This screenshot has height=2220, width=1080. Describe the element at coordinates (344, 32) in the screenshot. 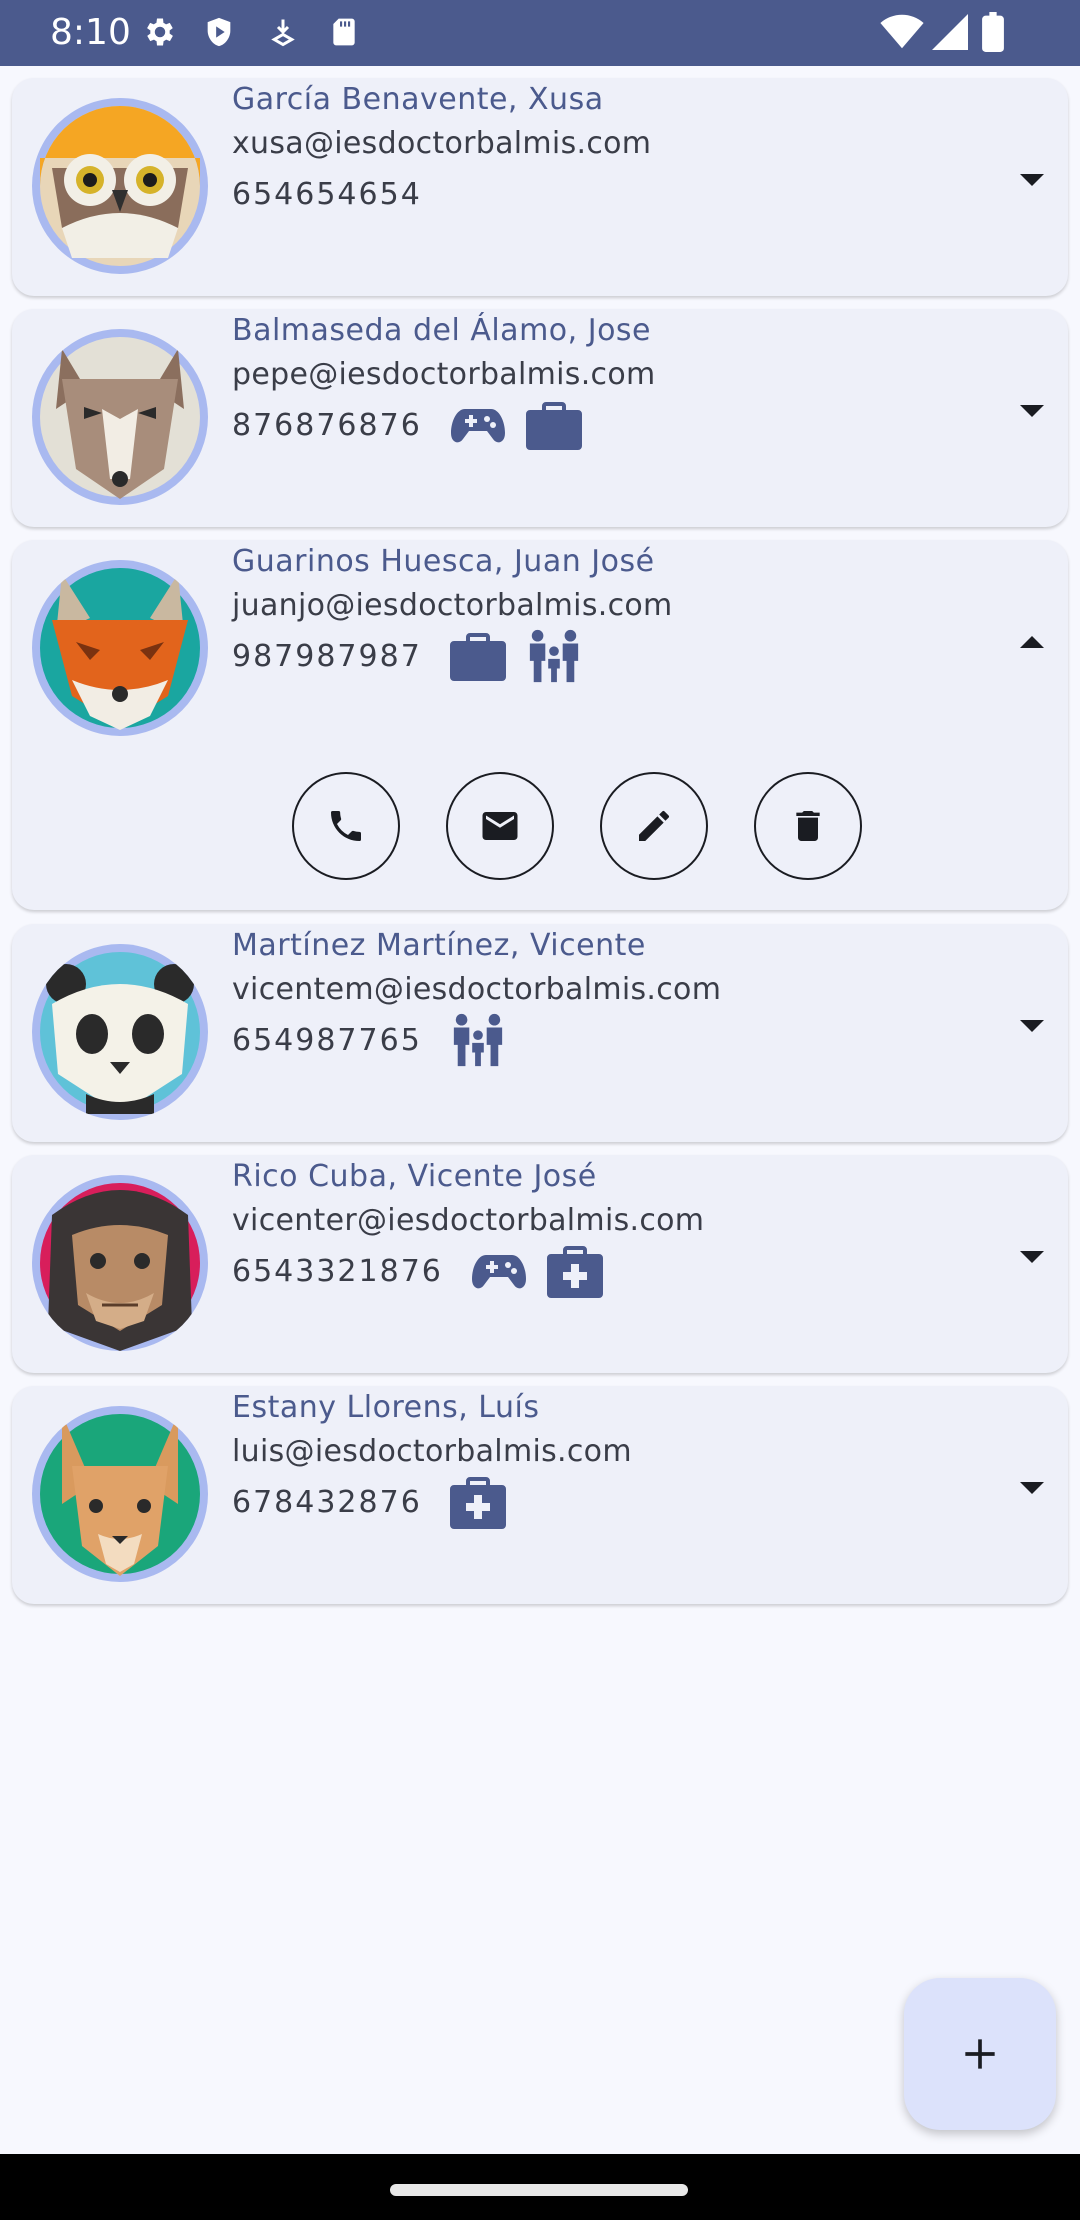

I see `sd-card-icon` at that location.